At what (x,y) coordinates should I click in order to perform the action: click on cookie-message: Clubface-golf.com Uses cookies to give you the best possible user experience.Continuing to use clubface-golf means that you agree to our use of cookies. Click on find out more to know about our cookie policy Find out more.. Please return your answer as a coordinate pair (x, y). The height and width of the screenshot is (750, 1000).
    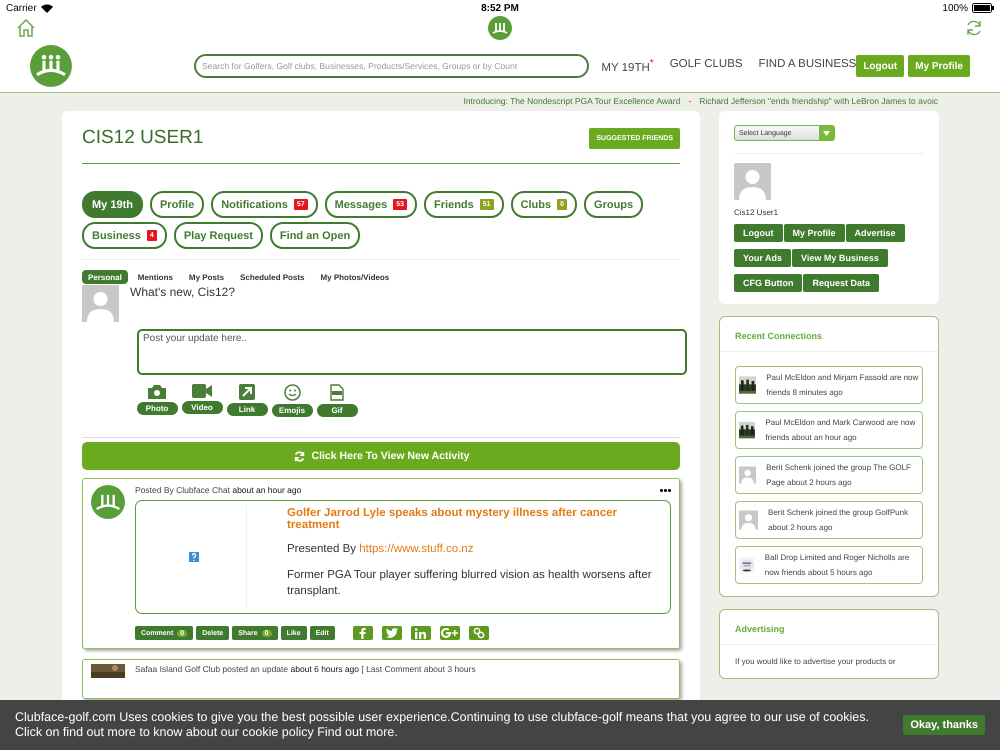
    Looking at the image, I should click on (442, 725).